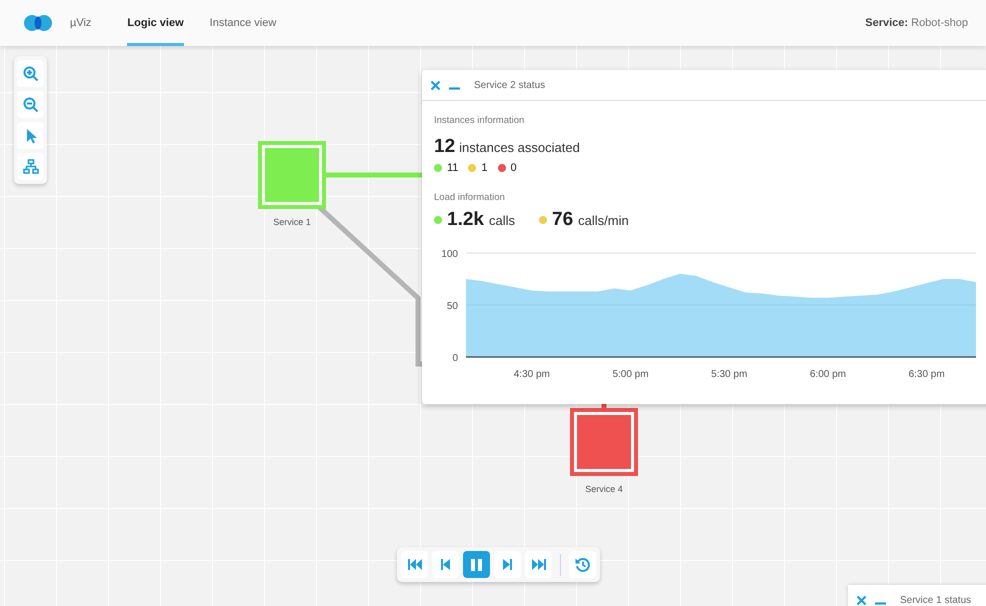 The height and width of the screenshot is (606, 986). I want to click on skip-end-icon, so click(539, 564).